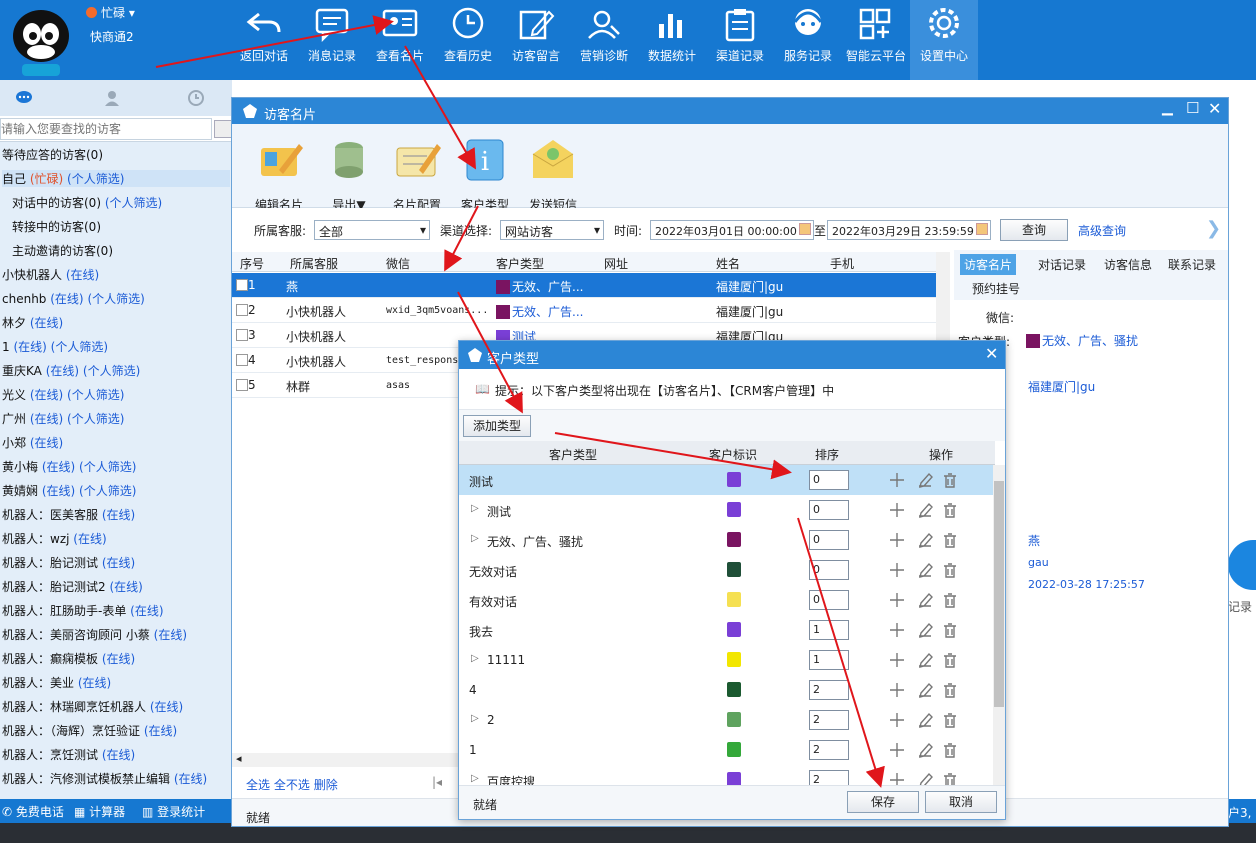 The width and height of the screenshot is (1256, 843). I want to click on detail-tab: 访客名片, so click(988, 264).